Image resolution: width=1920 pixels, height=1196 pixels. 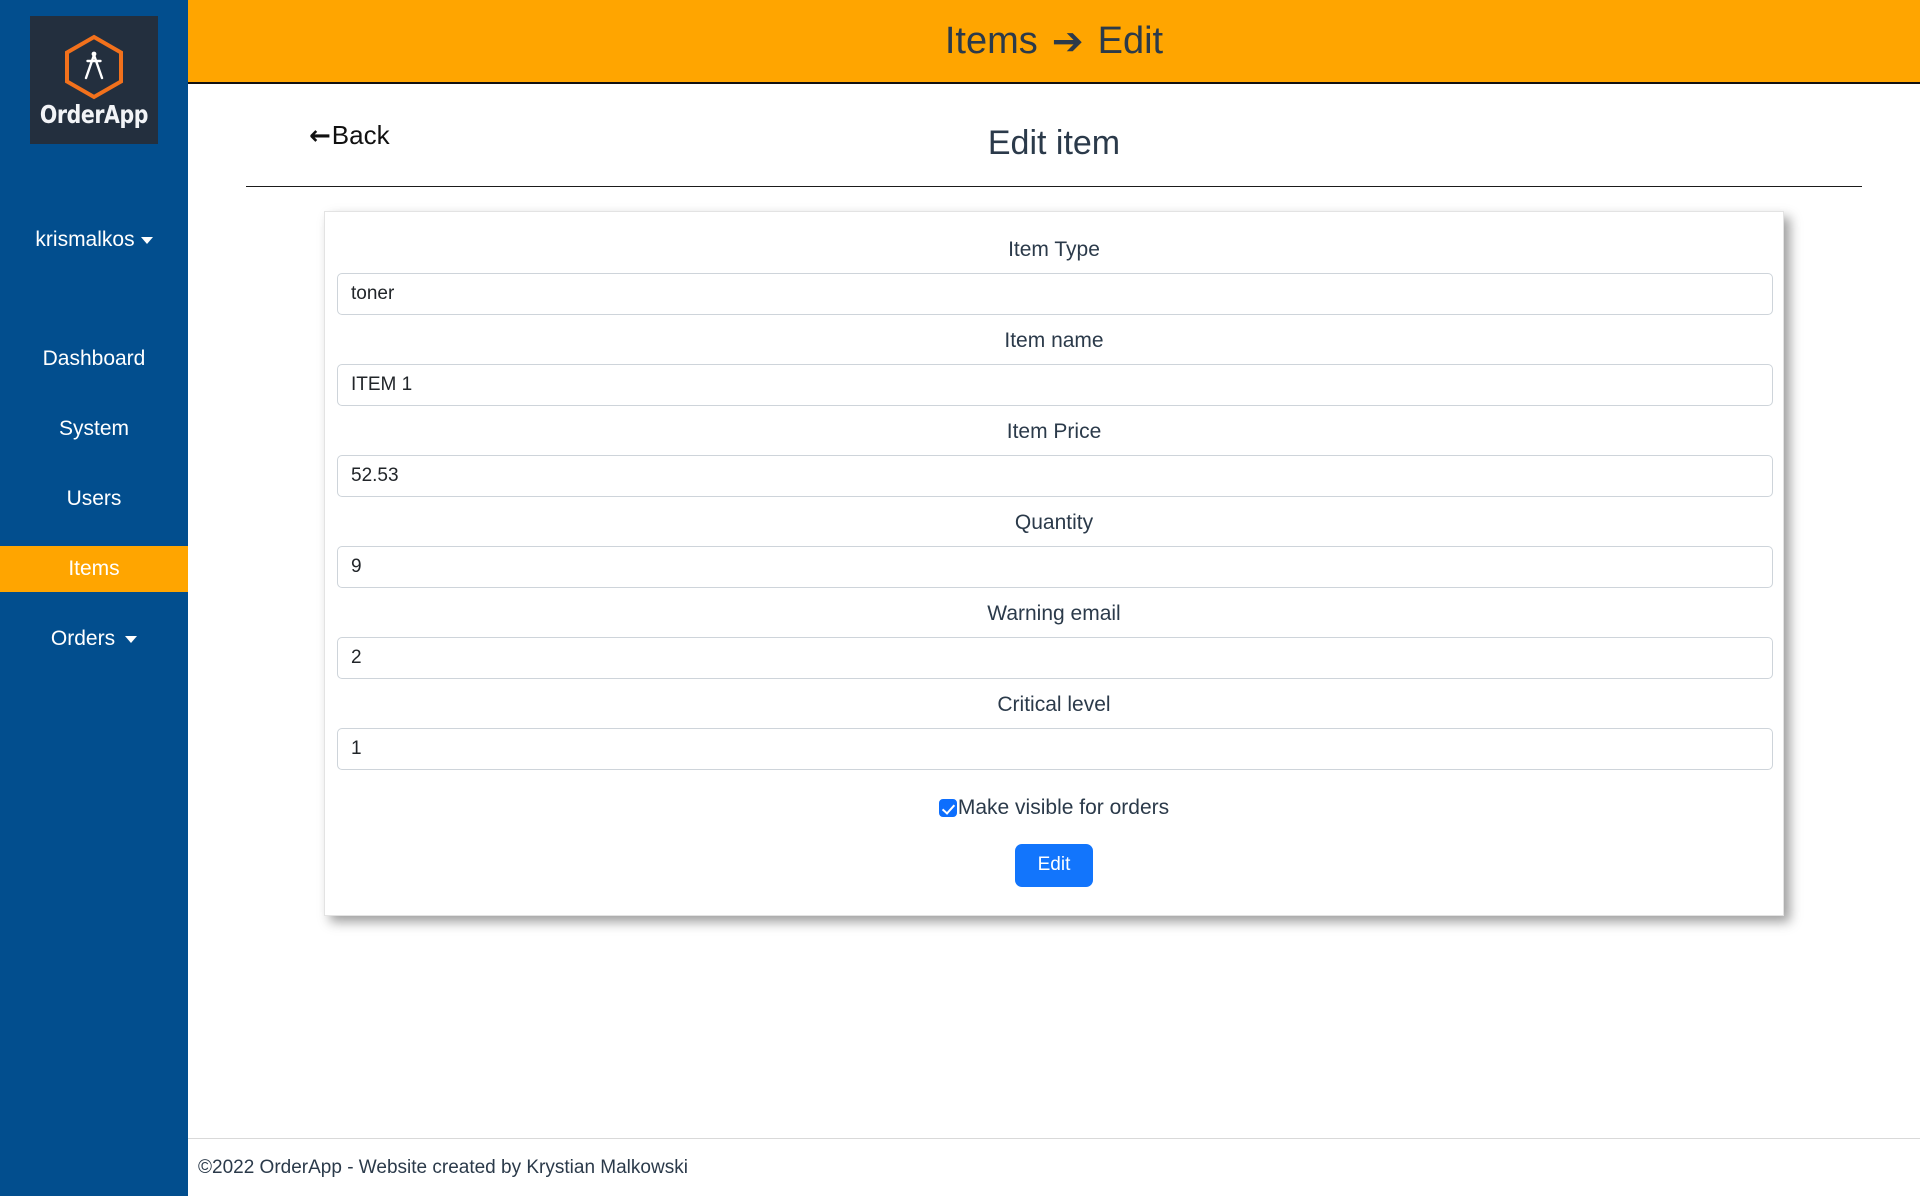 I want to click on submit-row: Edit, so click(x=1054, y=865).